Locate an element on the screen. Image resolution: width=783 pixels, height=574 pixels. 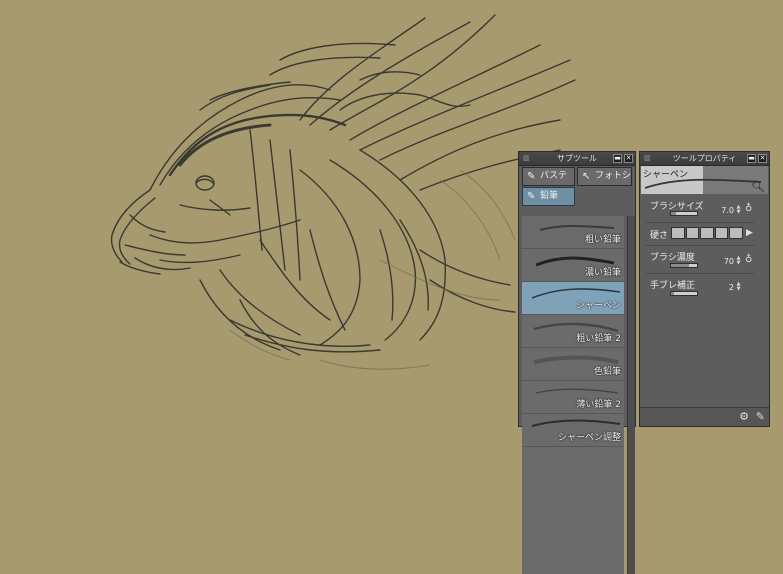
list-item: 濃い鉛筆 is located at coordinates (573, 265).